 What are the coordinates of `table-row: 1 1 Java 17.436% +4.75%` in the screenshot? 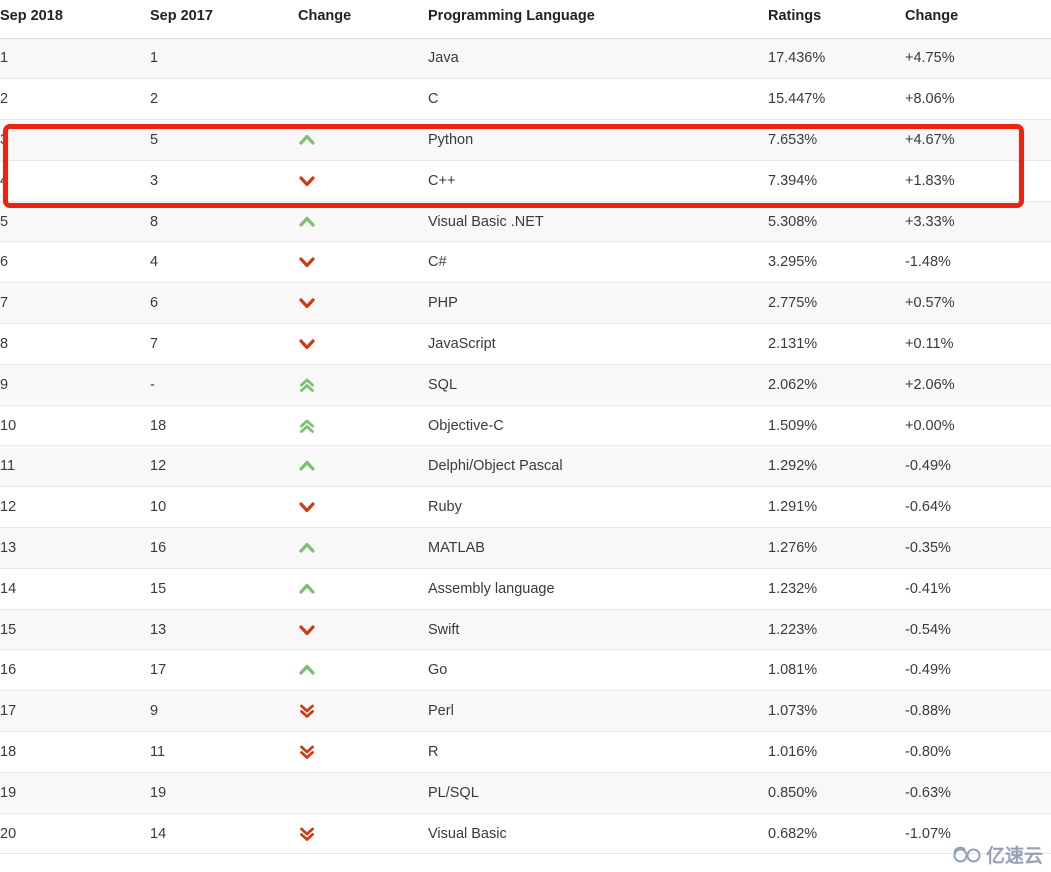 It's located at (525, 59).